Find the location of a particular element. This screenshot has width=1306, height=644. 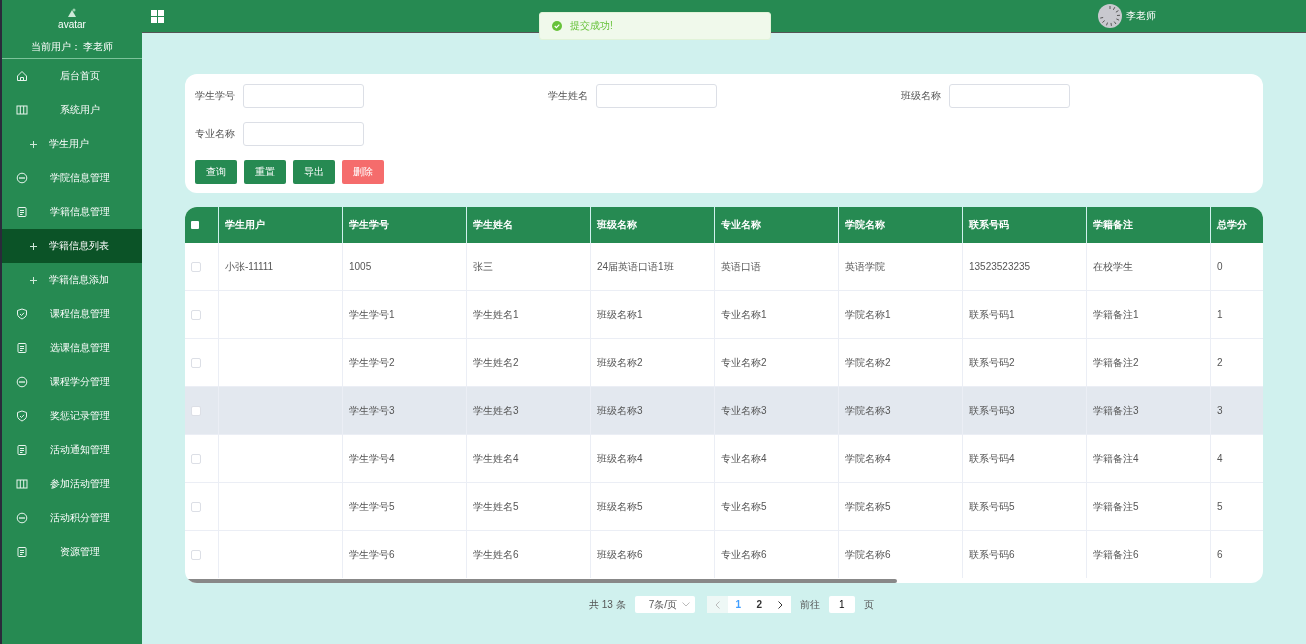

sidebar-item: 学院信息管理 is located at coordinates (72, 178).